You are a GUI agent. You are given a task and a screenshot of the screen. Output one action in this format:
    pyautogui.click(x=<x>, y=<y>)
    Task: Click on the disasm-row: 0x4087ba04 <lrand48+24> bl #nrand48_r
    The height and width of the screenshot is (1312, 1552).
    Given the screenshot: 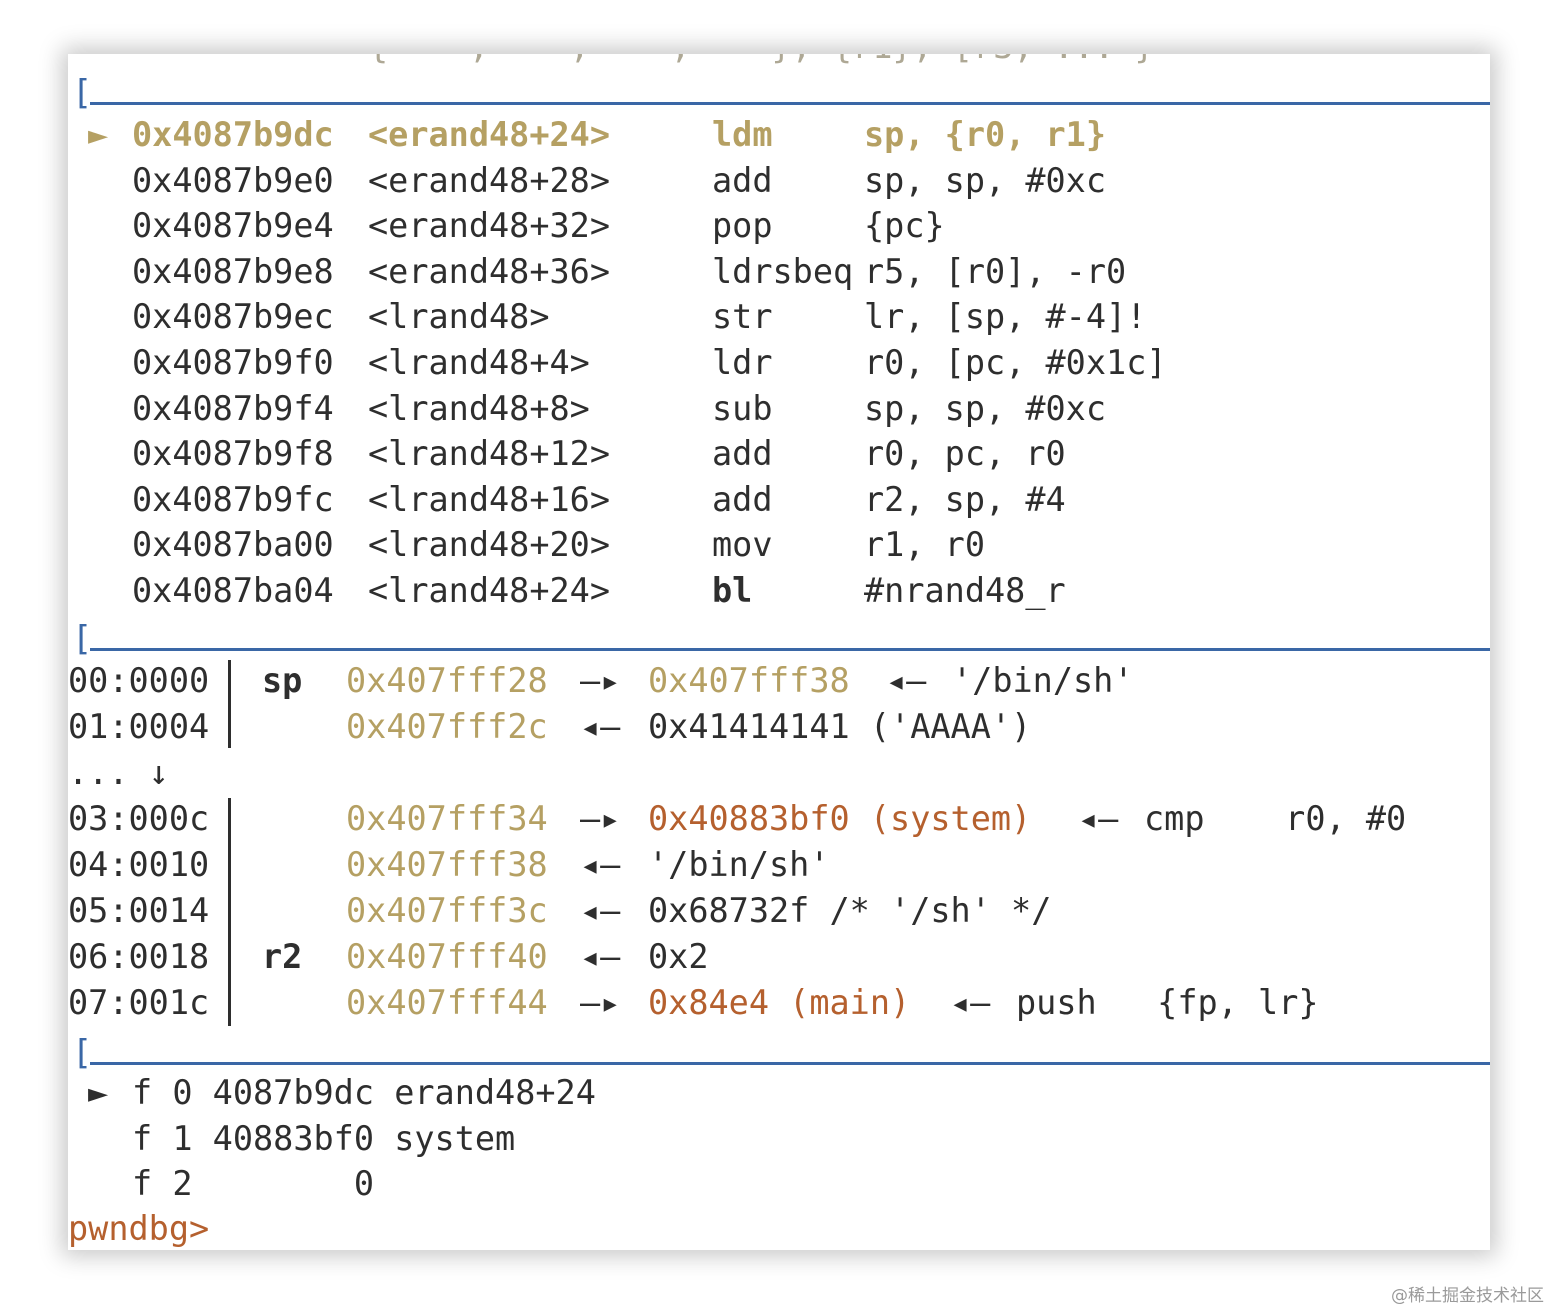 What is the action you would take?
    pyautogui.click(x=779, y=591)
    